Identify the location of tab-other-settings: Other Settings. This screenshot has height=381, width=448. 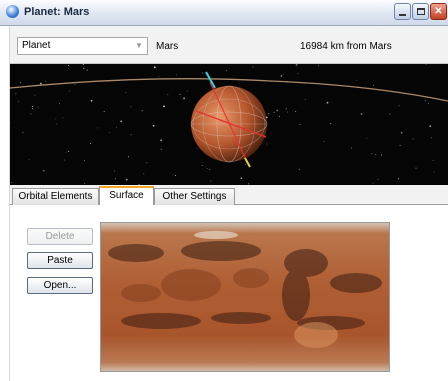
(194, 196).